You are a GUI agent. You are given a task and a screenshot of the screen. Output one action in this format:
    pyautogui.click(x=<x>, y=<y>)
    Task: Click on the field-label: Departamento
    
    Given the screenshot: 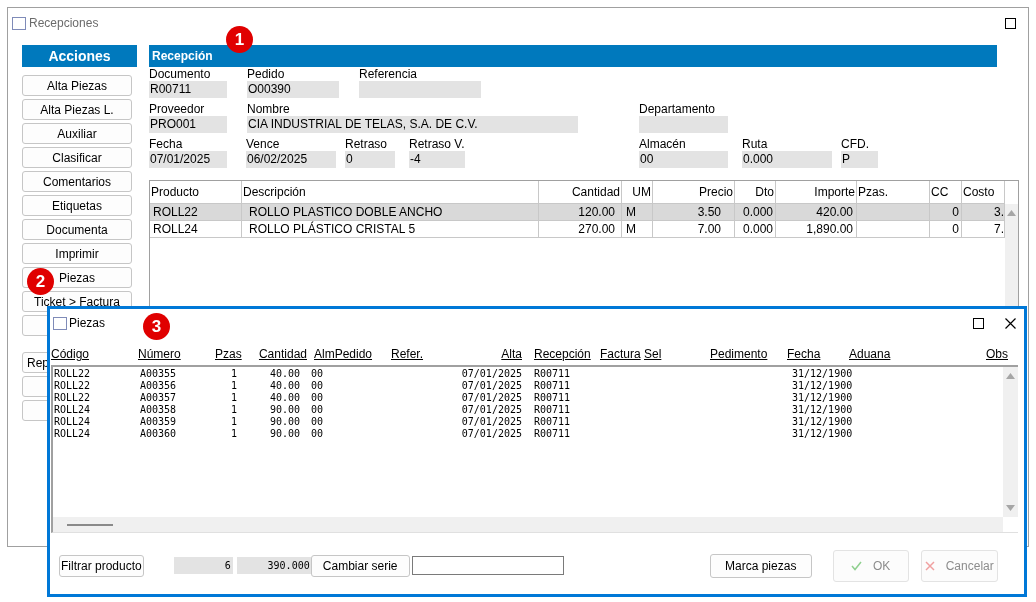 What is the action you would take?
    pyautogui.click(x=678, y=109)
    